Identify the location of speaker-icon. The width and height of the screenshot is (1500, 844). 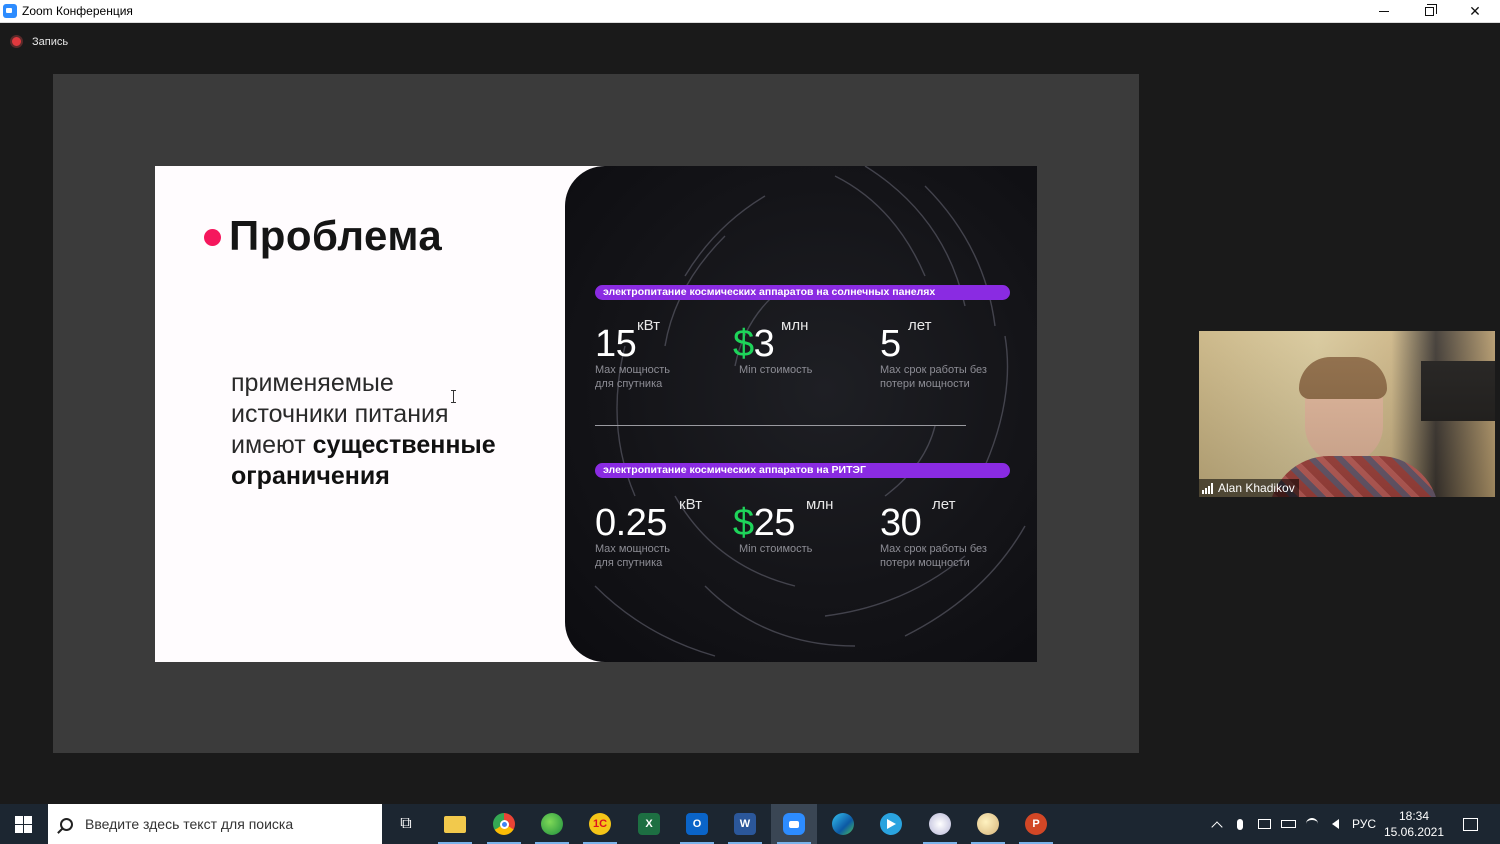
(1335, 824).